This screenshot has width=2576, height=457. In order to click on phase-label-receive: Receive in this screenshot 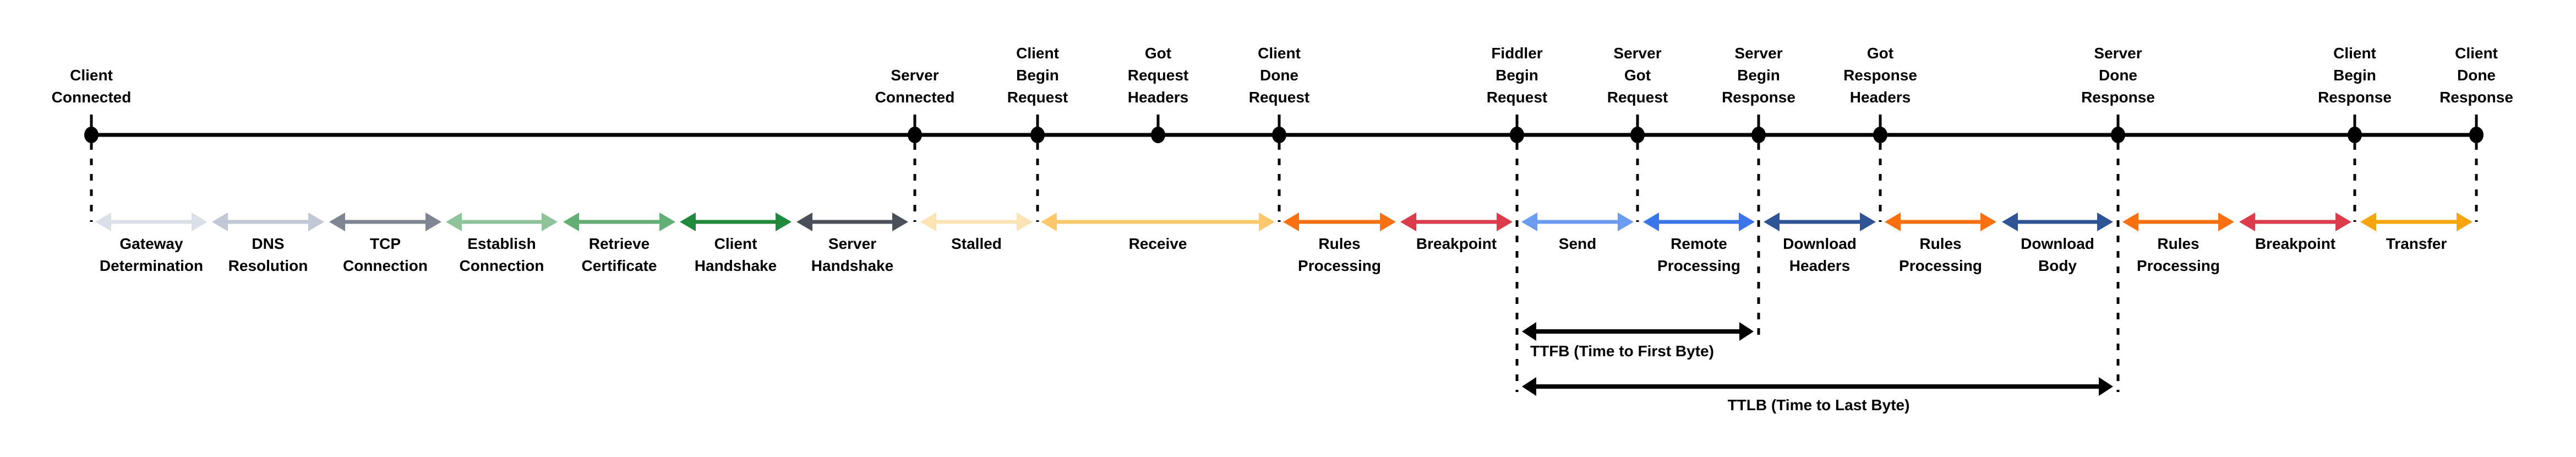, I will do `click(1158, 244)`.